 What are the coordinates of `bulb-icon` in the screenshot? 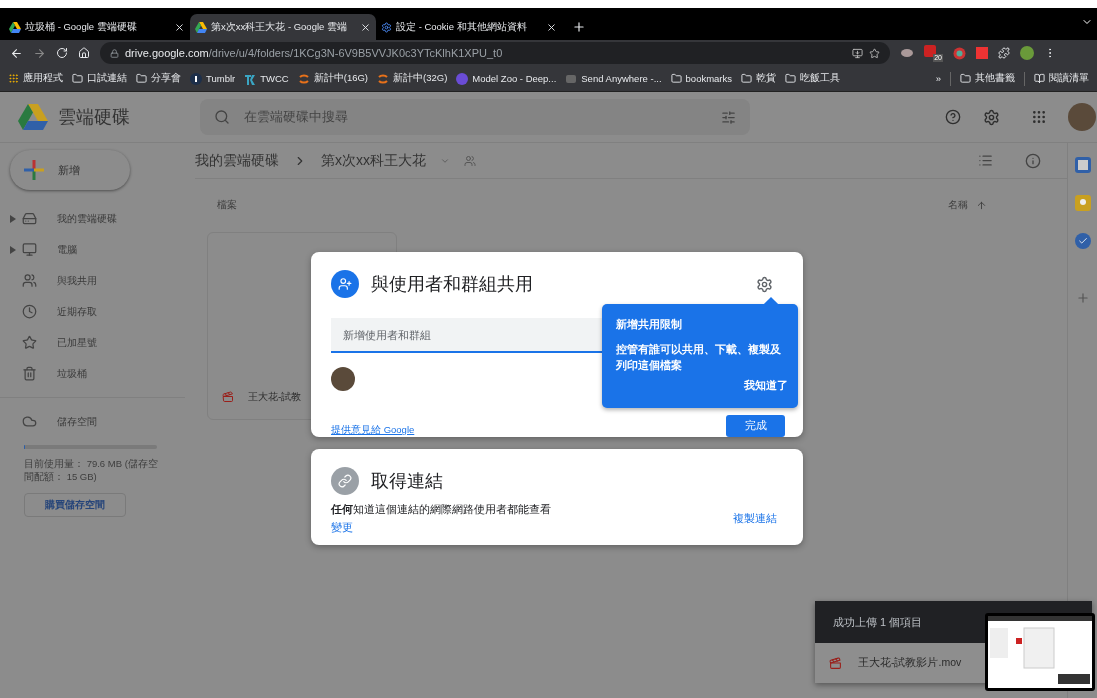 It's located at (1082, 203).